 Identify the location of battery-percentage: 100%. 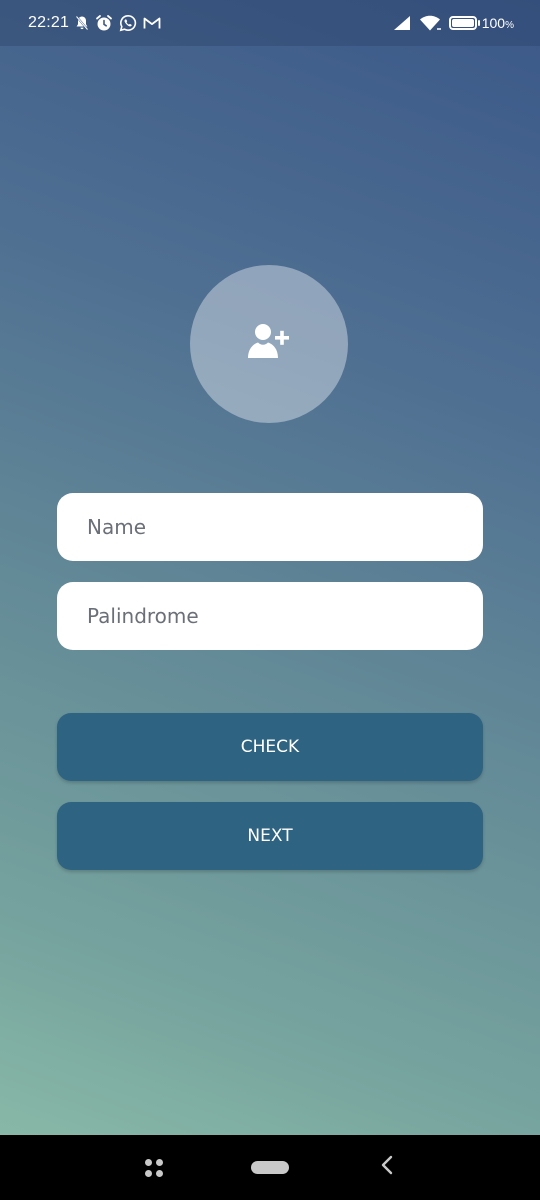
(498, 23).